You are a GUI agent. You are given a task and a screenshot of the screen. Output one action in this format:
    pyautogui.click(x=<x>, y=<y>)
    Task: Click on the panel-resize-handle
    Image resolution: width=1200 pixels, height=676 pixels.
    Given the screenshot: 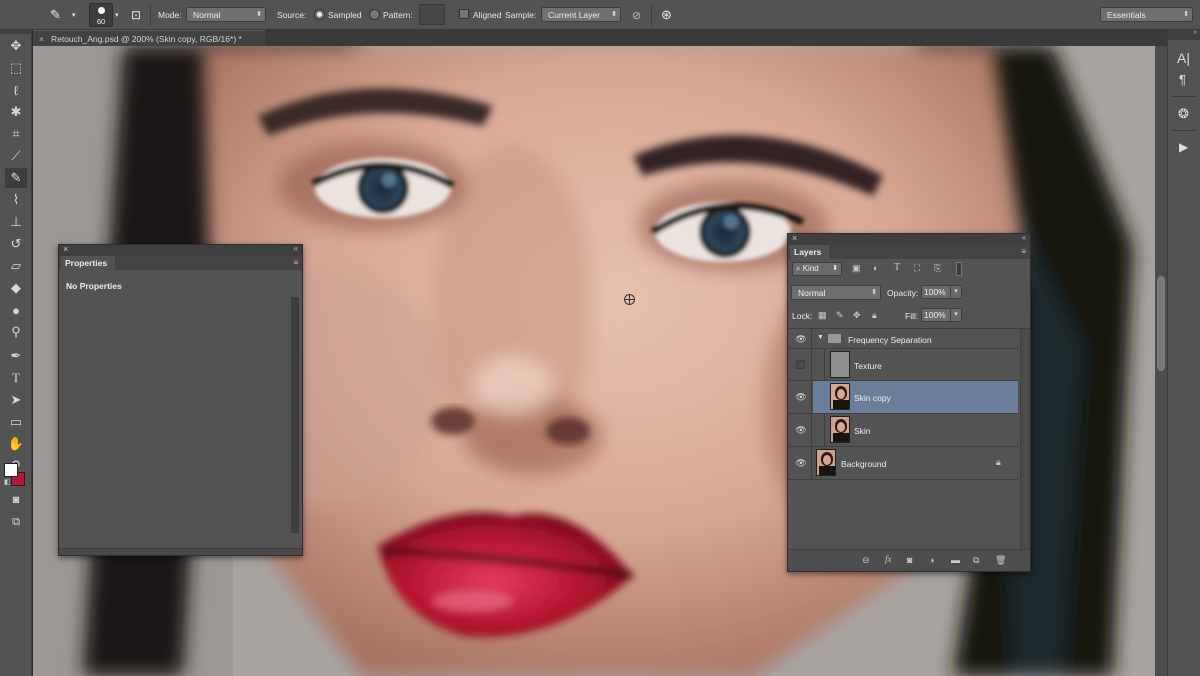 What is the action you would take?
    pyautogui.click(x=180, y=551)
    